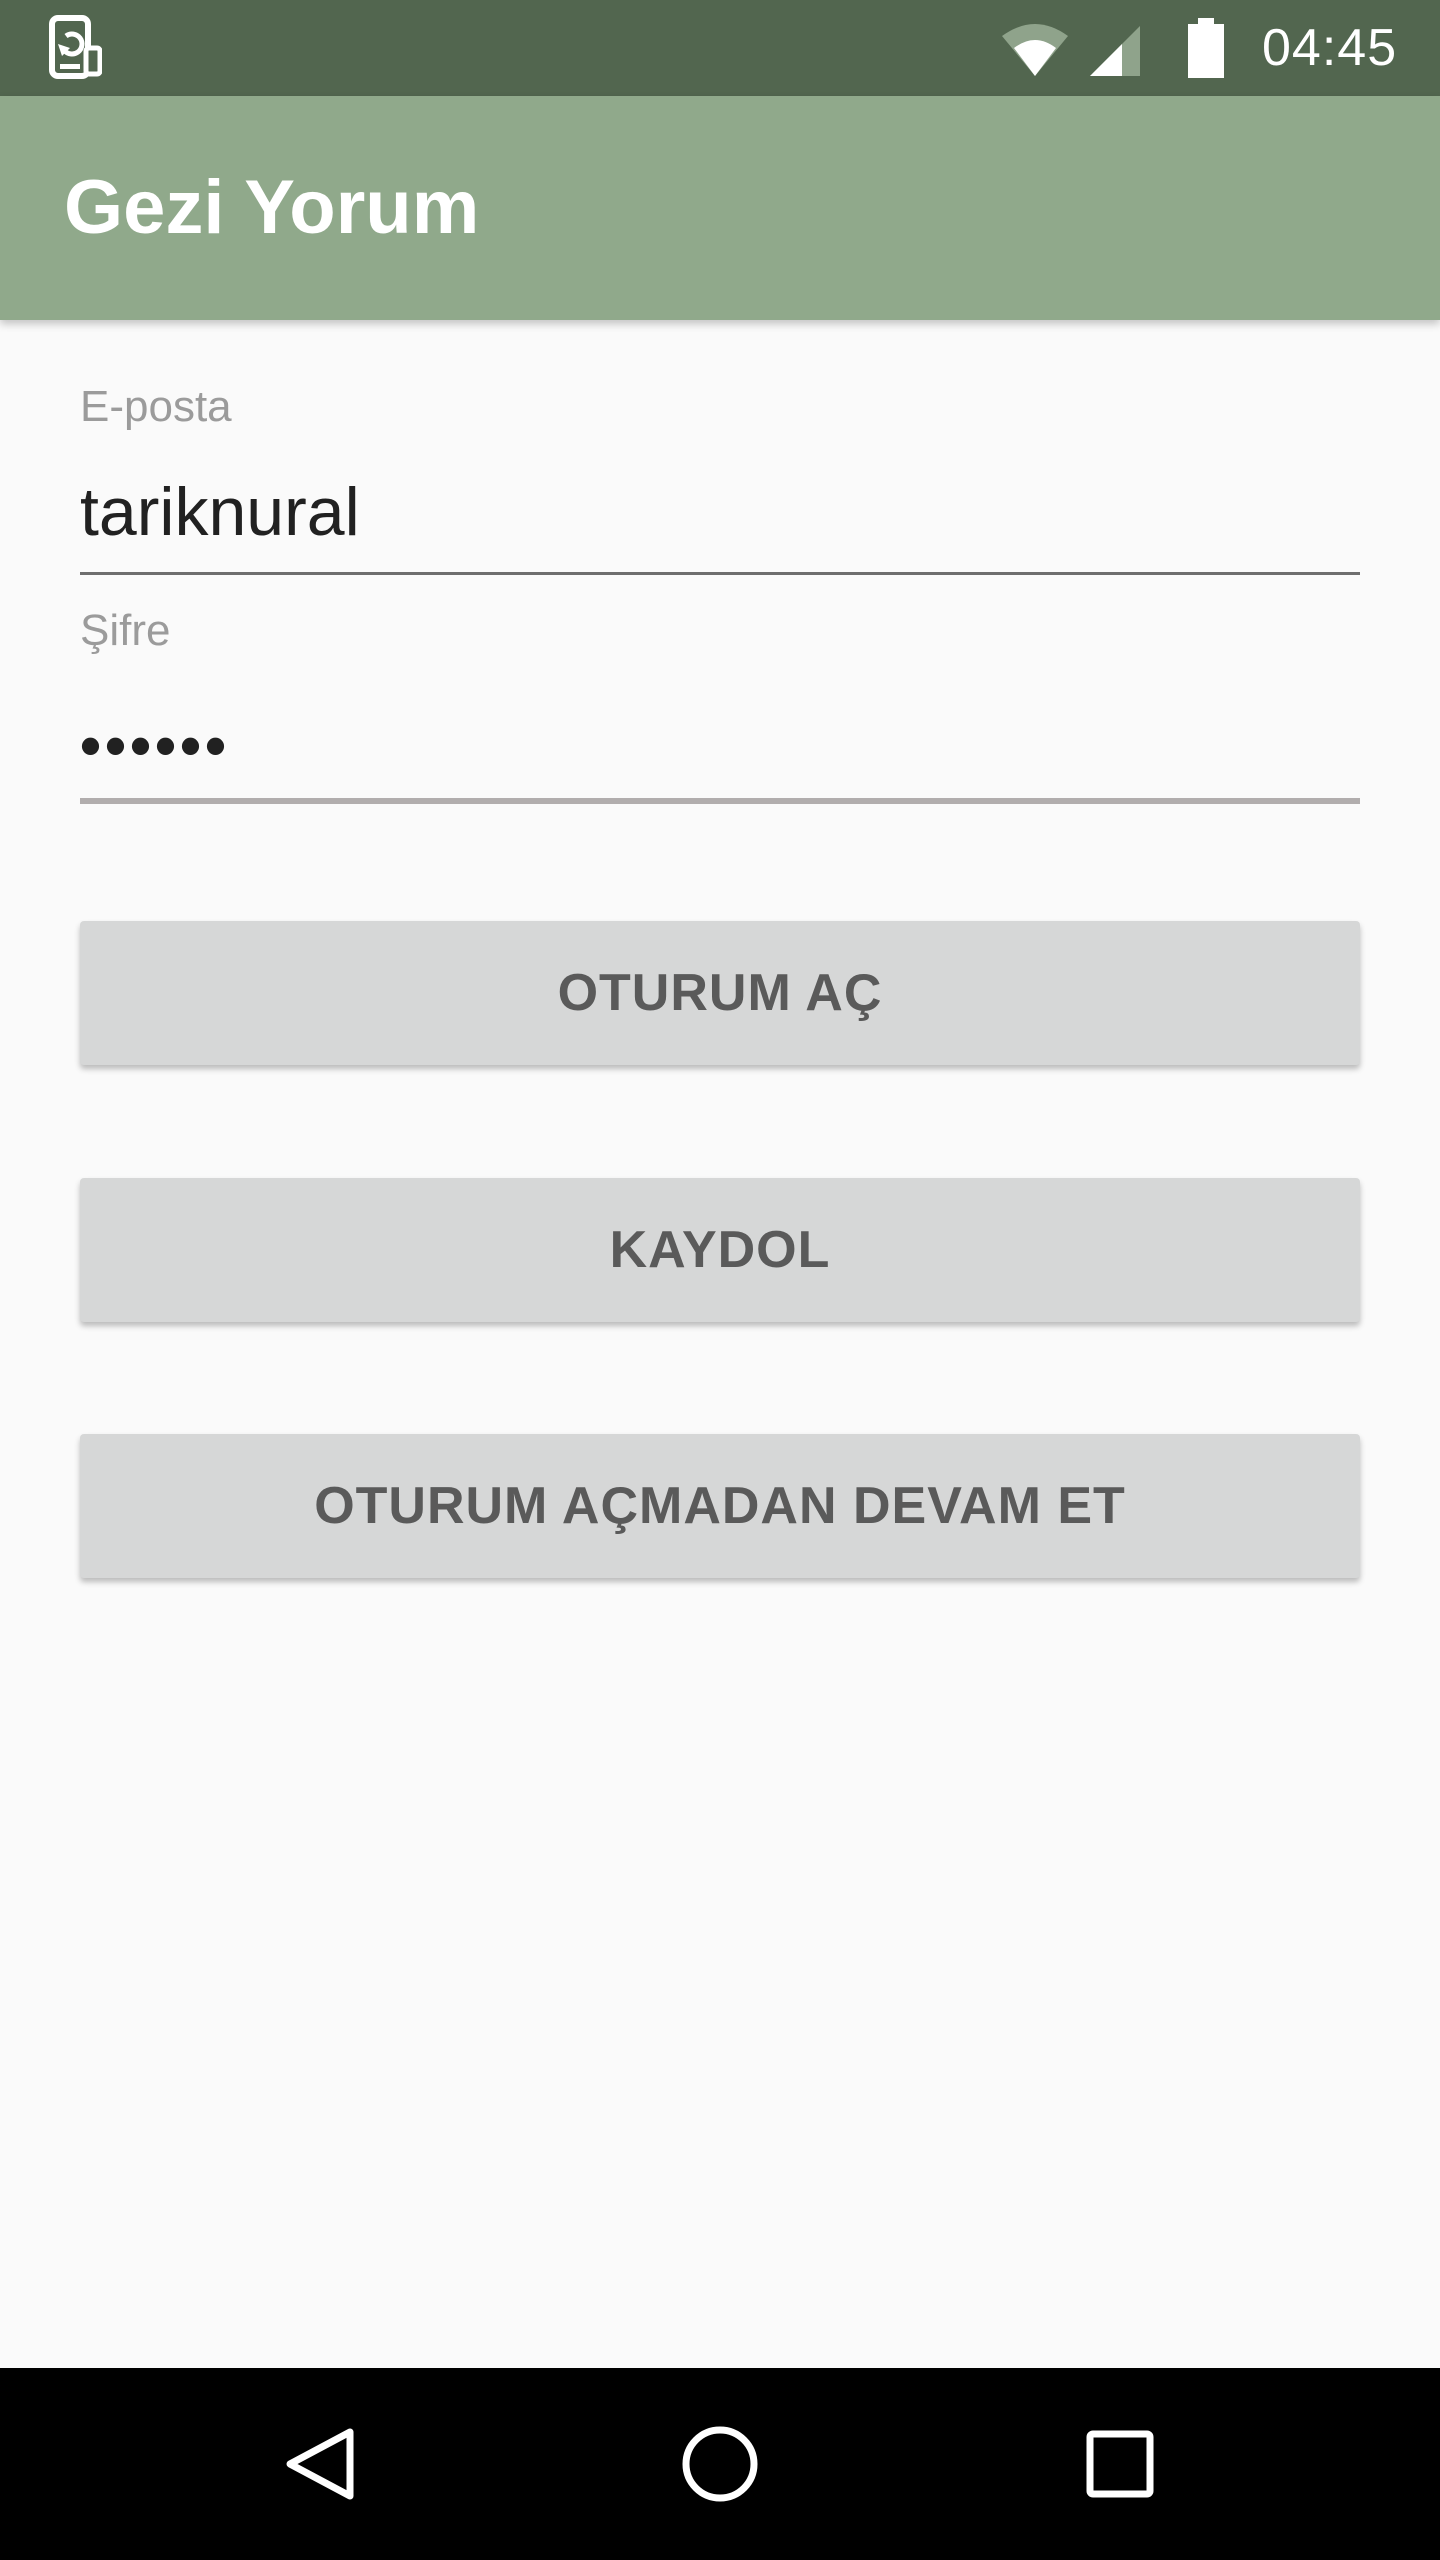 This screenshot has height=2560, width=1440. What do you see at coordinates (720, 573) in the screenshot?
I see `email-underline` at bounding box center [720, 573].